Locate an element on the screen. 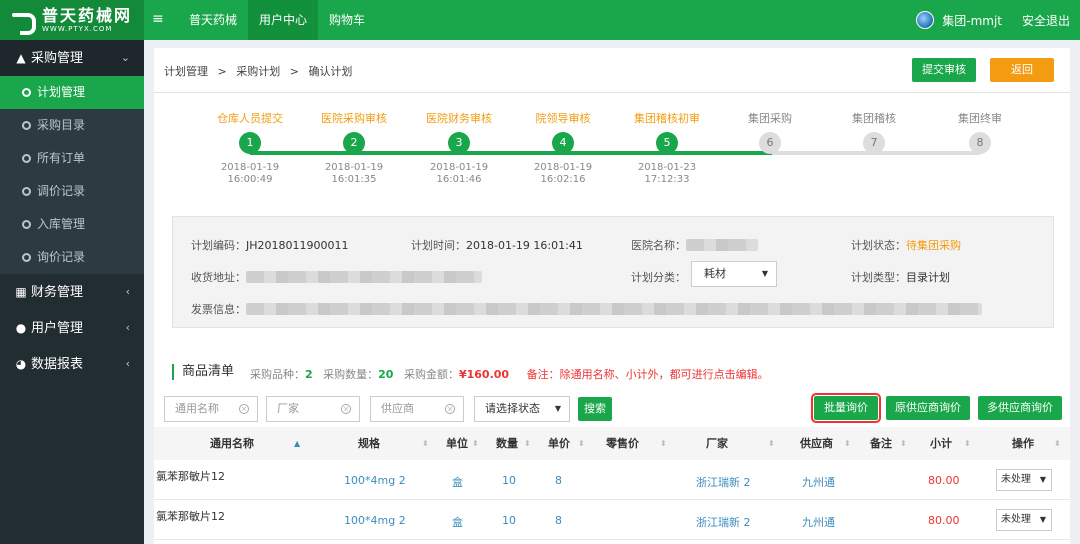 The image size is (1080, 544). sidebar-group-reports: ◕ 数据报表 ‹ is located at coordinates (72, 364).